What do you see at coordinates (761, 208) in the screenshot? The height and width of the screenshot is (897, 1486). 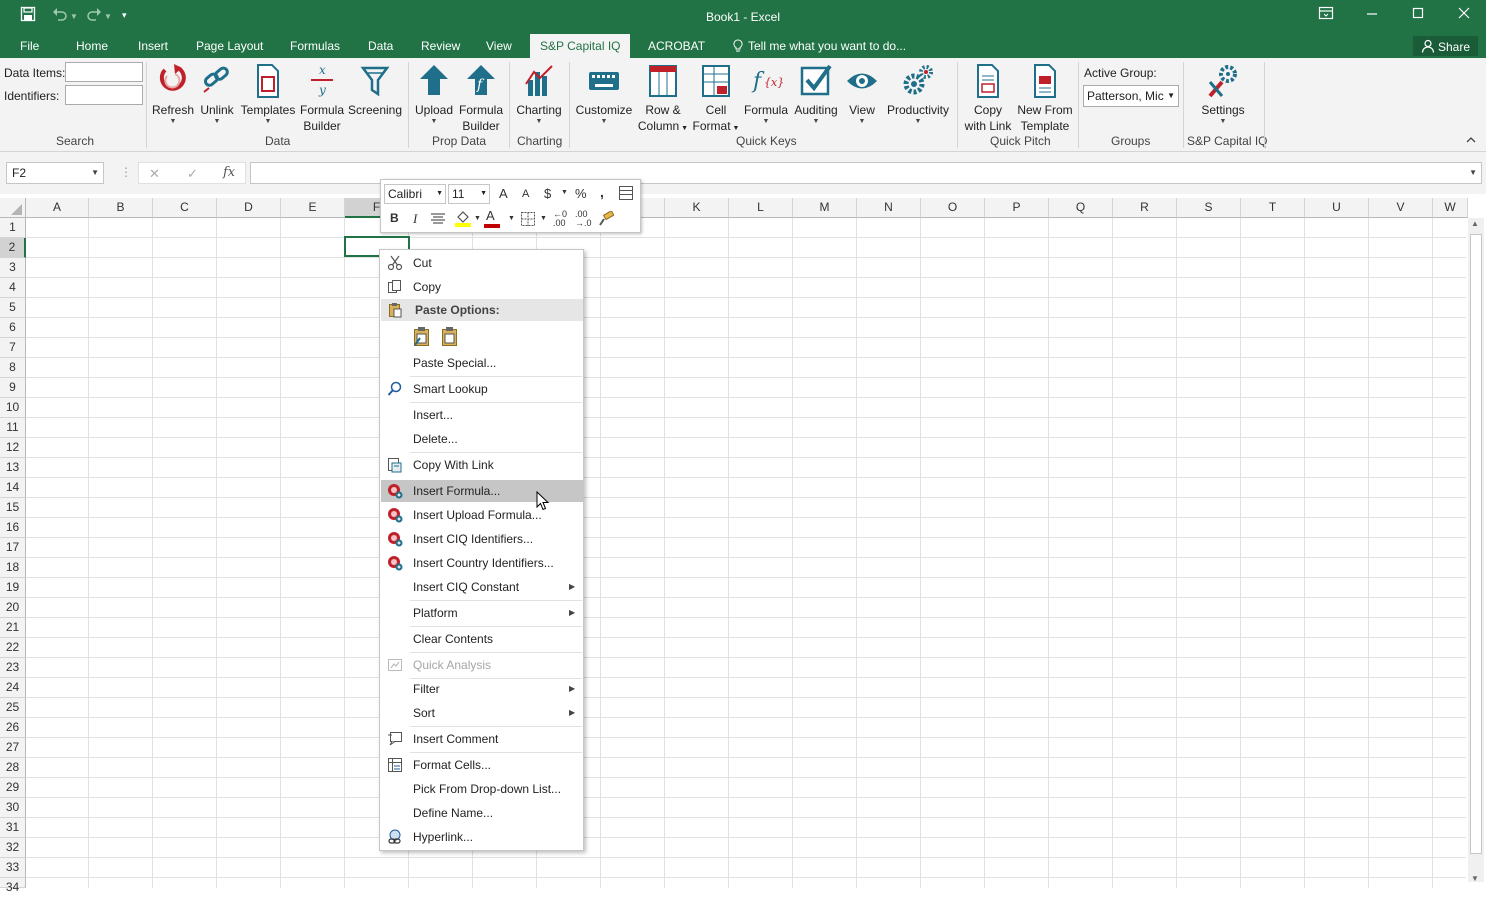 I see `column-header-l: L` at bounding box center [761, 208].